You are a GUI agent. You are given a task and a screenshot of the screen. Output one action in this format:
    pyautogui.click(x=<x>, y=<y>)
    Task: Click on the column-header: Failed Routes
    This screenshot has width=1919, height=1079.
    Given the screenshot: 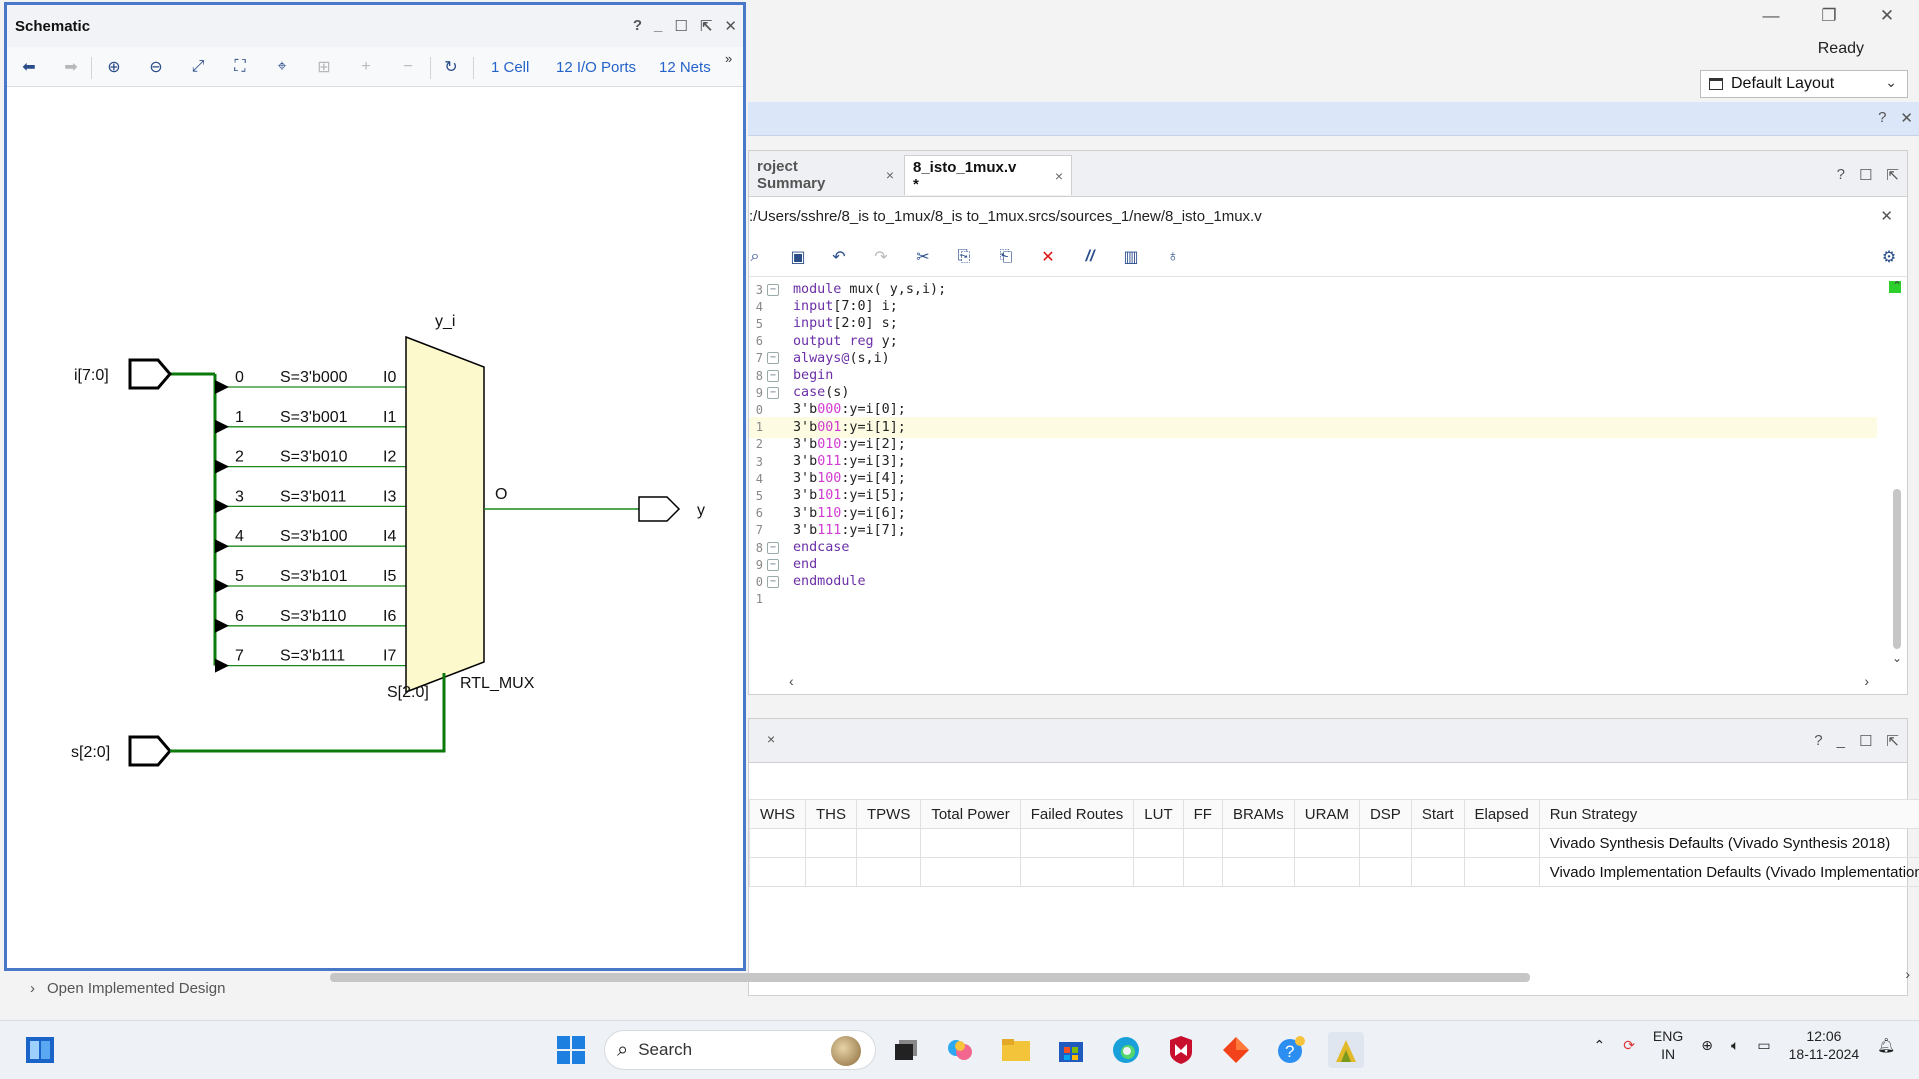 What is the action you would take?
    pyautogui.click(x=1077, y=814)
    